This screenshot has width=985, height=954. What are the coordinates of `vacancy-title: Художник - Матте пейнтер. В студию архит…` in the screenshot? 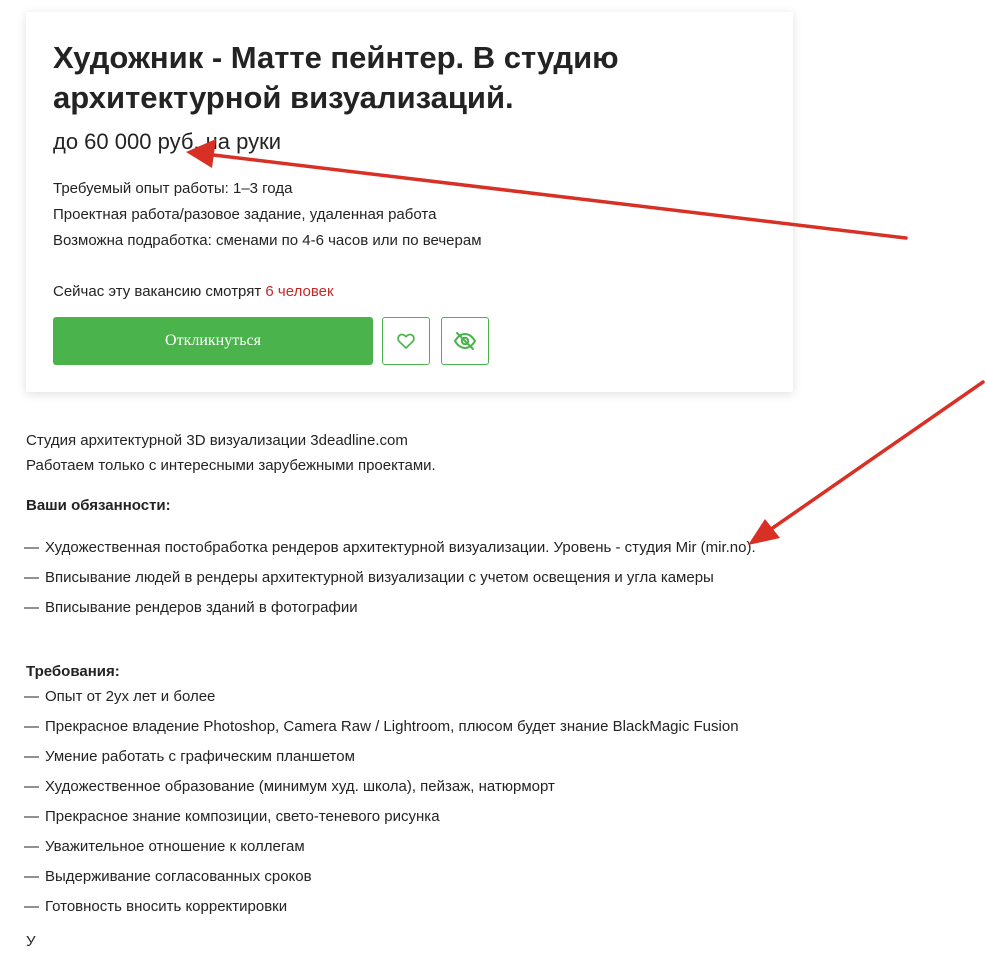 It's located at (336, 77).